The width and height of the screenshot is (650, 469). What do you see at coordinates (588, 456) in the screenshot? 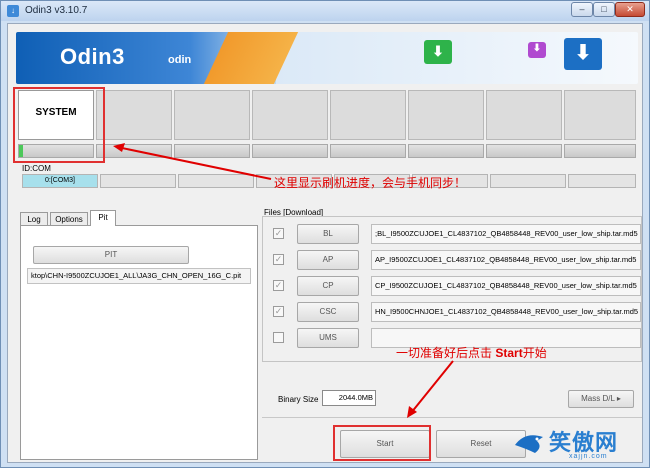
I see `watermark-sub: xajjn.com` at bounding box center [588, 456].